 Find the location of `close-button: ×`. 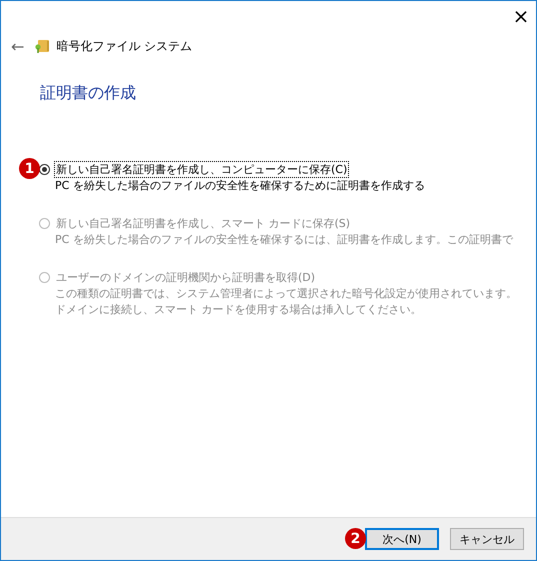

close-button: × is located at coordinates (521, 16).